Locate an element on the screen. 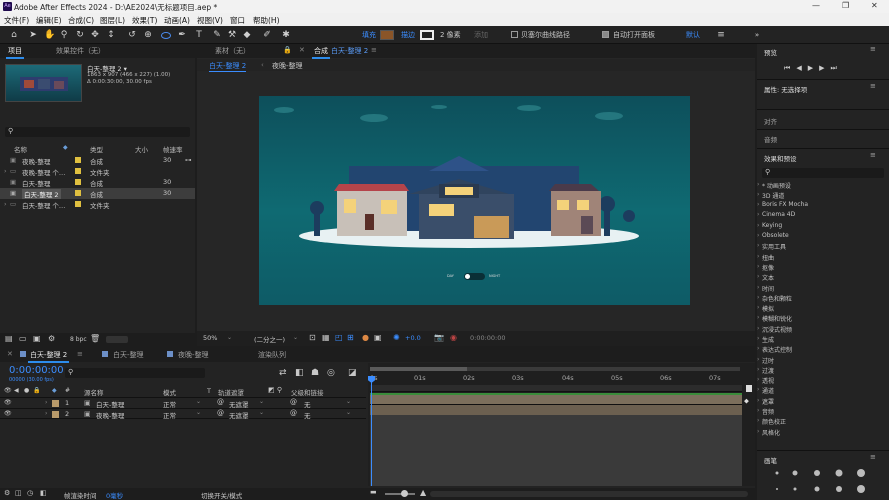  layer-row: 👁 › 1 ▣ 白天-整理 正常 ⌄ @ 无遮罩 ⌄ @ 无 ⌄ is located at coordinates (183, 403).